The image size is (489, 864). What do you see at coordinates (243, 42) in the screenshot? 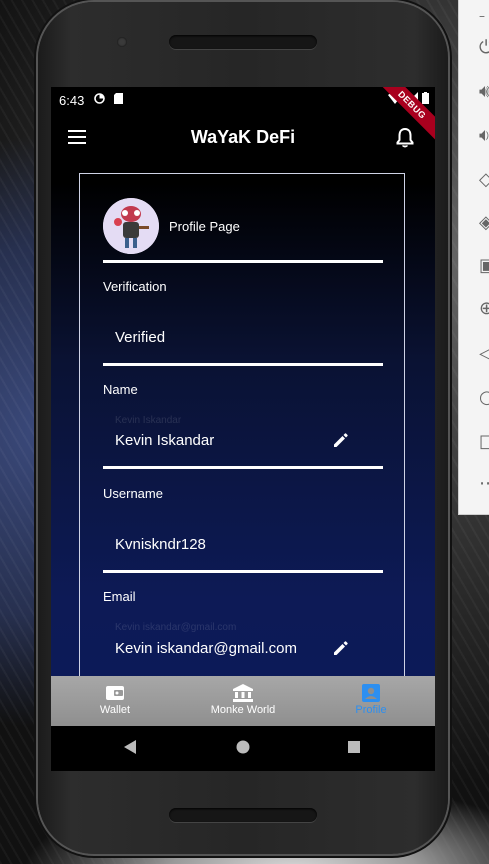
I see `top-speaker` at bounding box center [243, 42].